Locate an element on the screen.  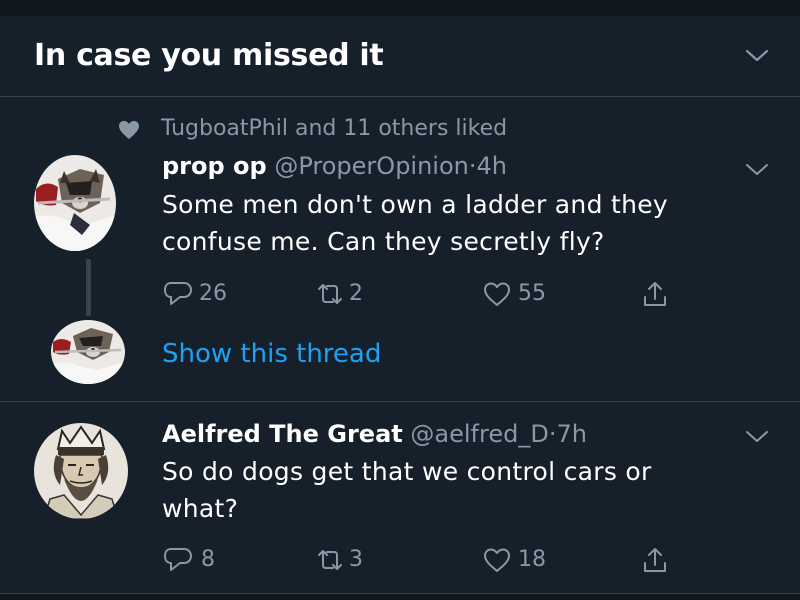
tweet-text-line: confuse me. Can they secretly fly? is located at coordinates (383, 241).